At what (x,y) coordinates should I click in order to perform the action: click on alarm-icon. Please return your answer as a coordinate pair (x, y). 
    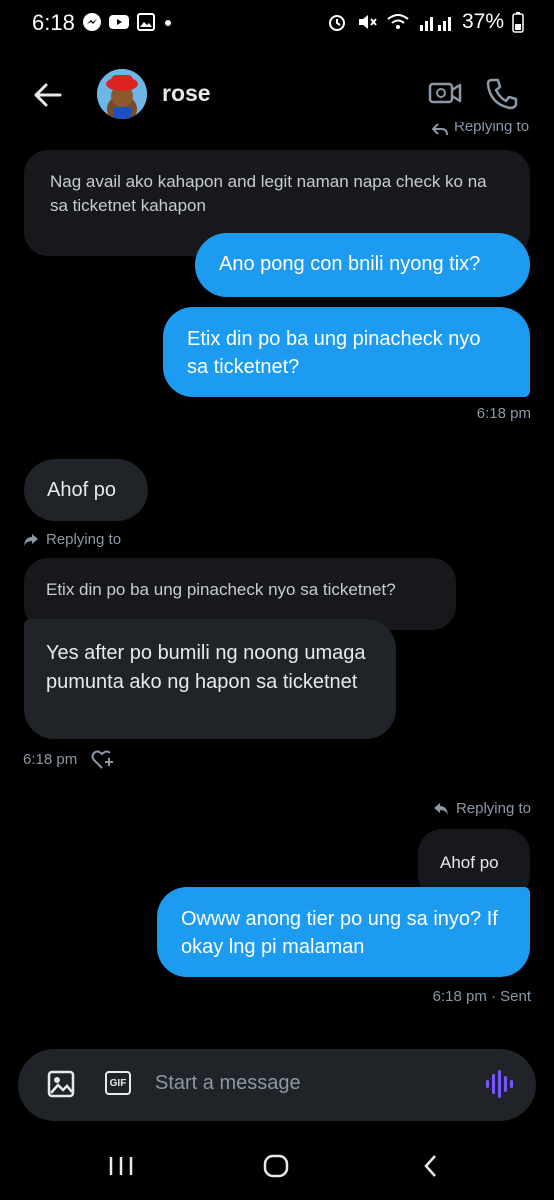
    Looking at the image, I should click on (336, 23).